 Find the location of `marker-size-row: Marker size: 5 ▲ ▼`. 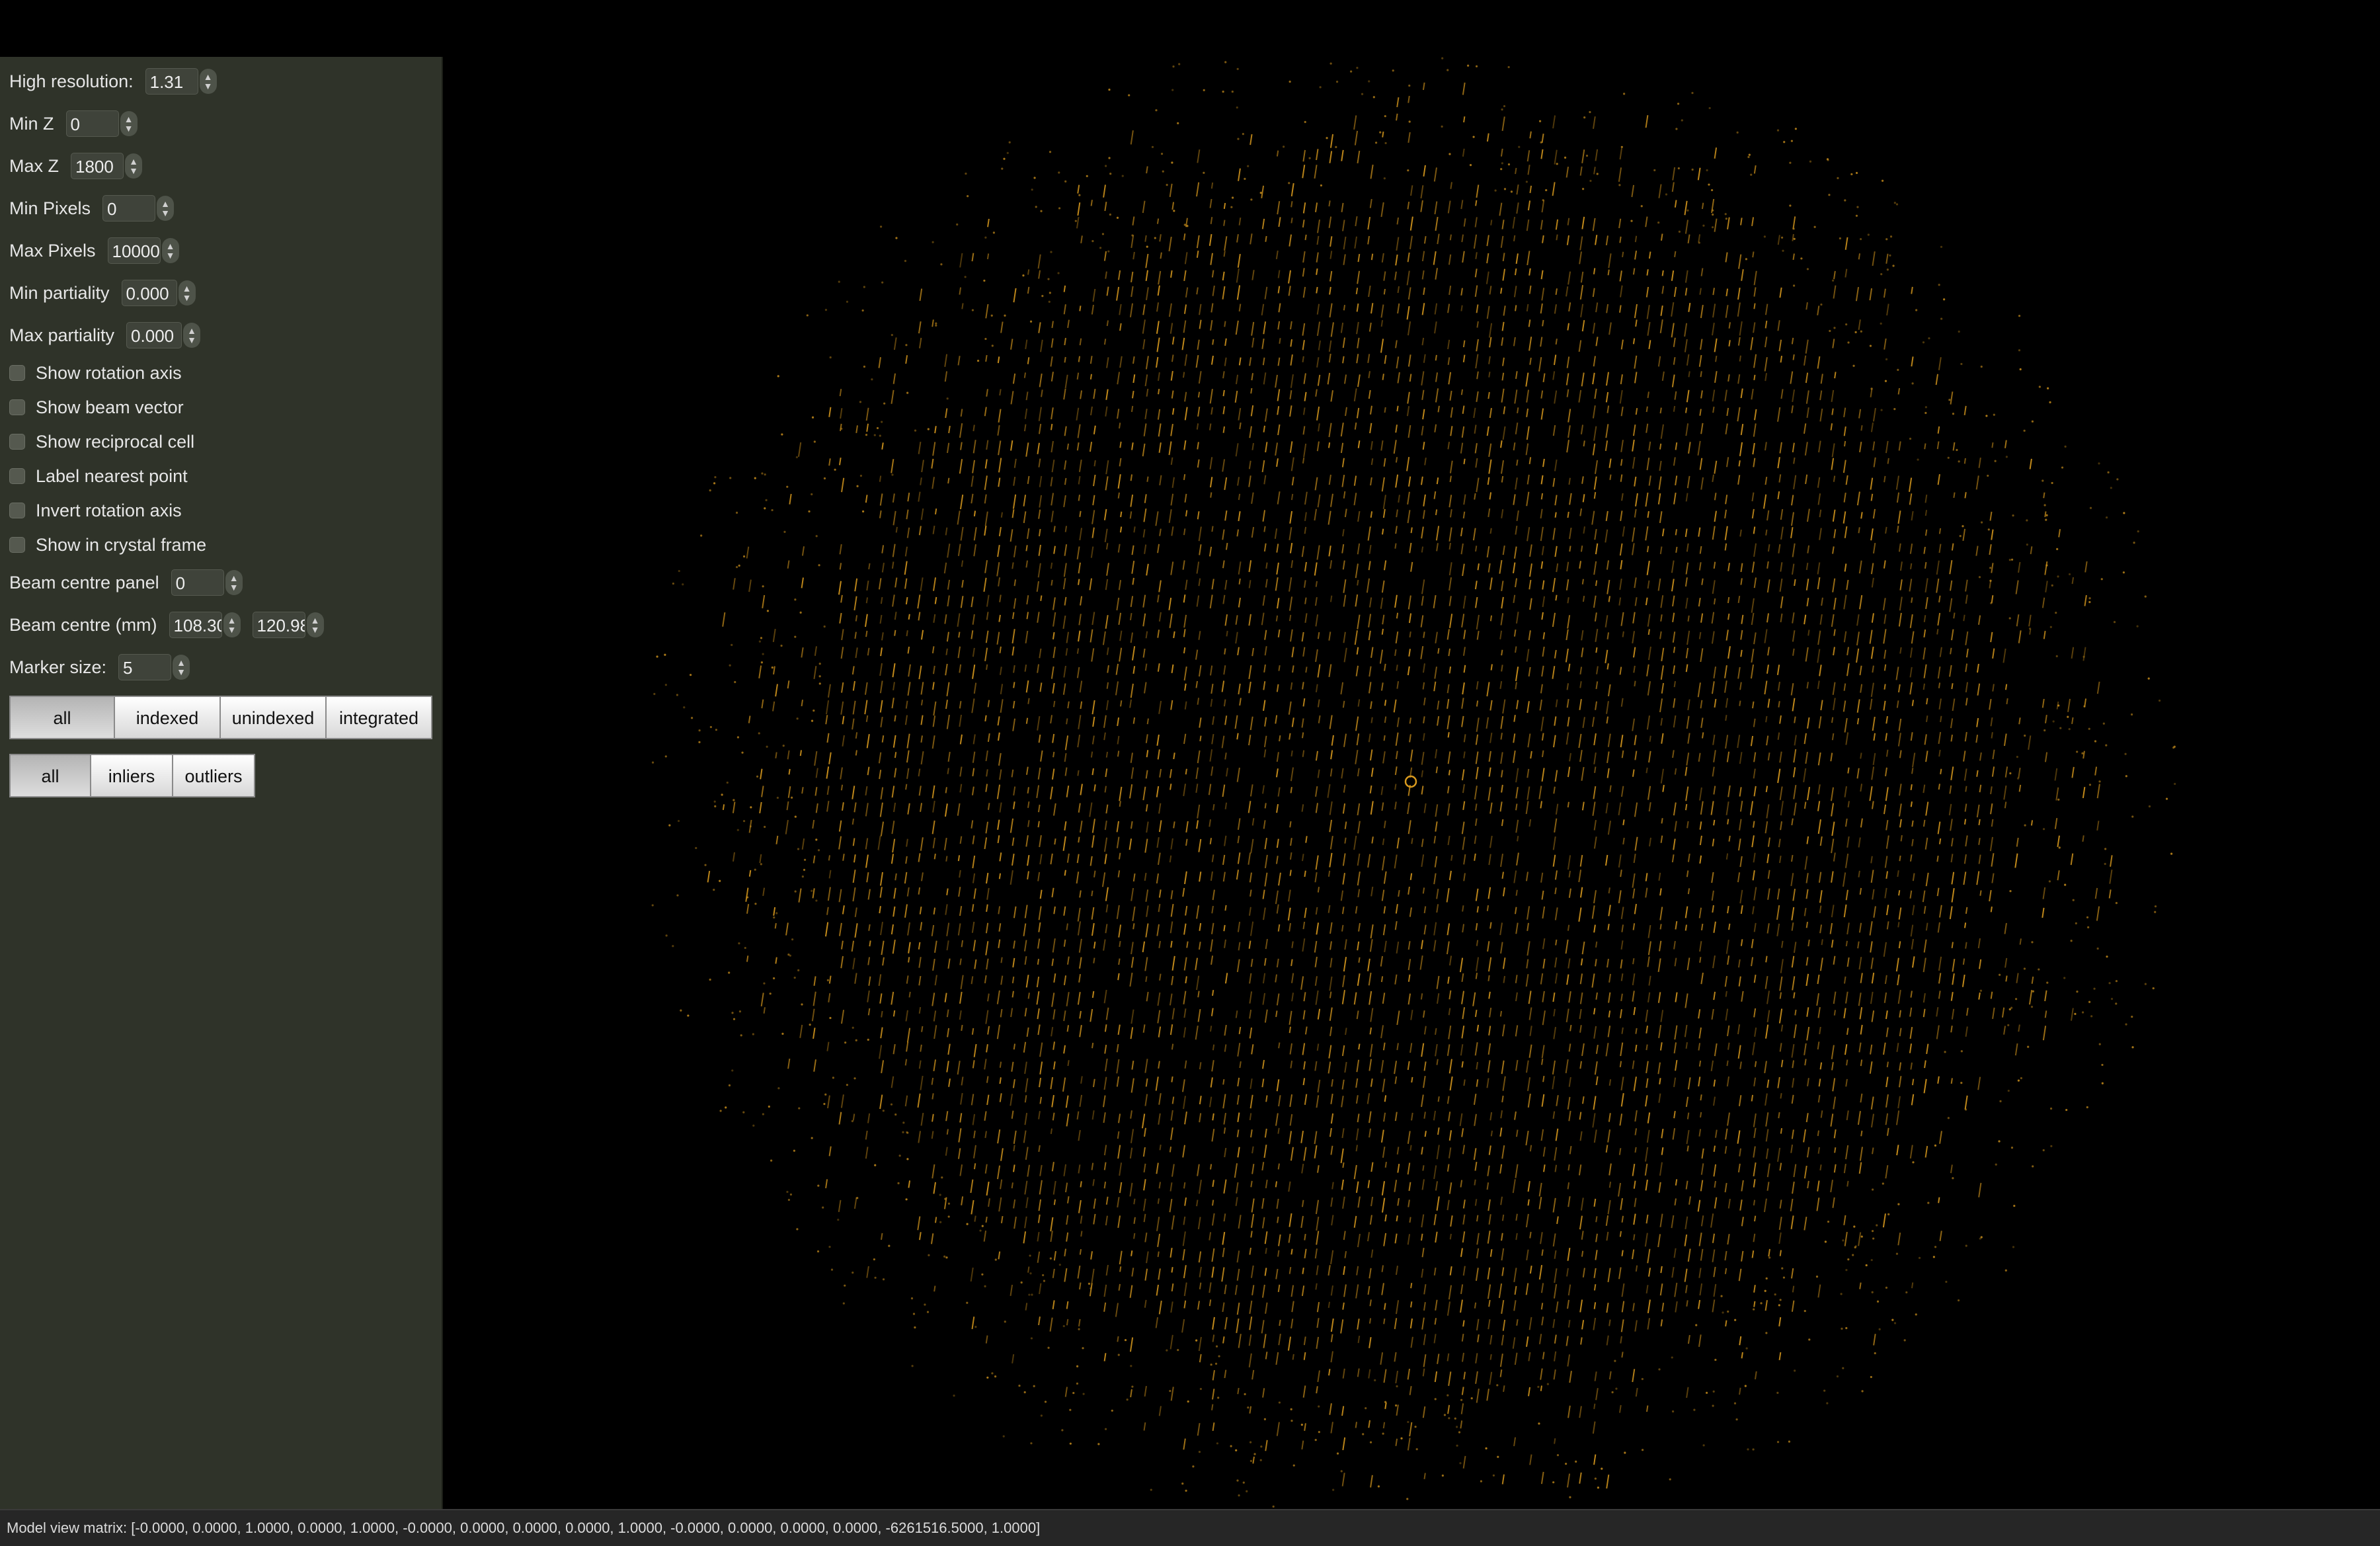

marker-size-row: Marker size: 5 ▲ ▼ is located at coordinates (99, 667).